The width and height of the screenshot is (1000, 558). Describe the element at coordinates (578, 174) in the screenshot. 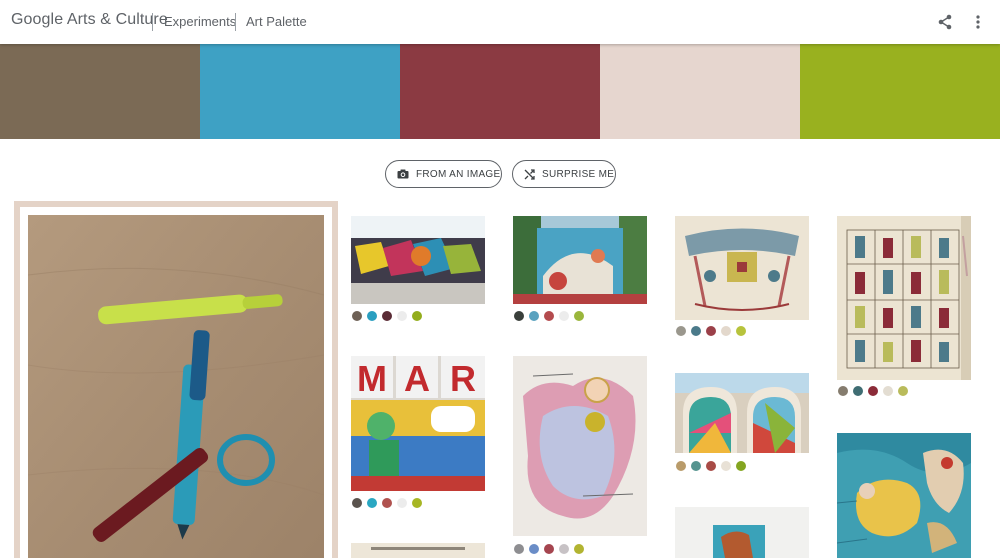

I see `surprise-me-label: SURPRISE ME` at that location.